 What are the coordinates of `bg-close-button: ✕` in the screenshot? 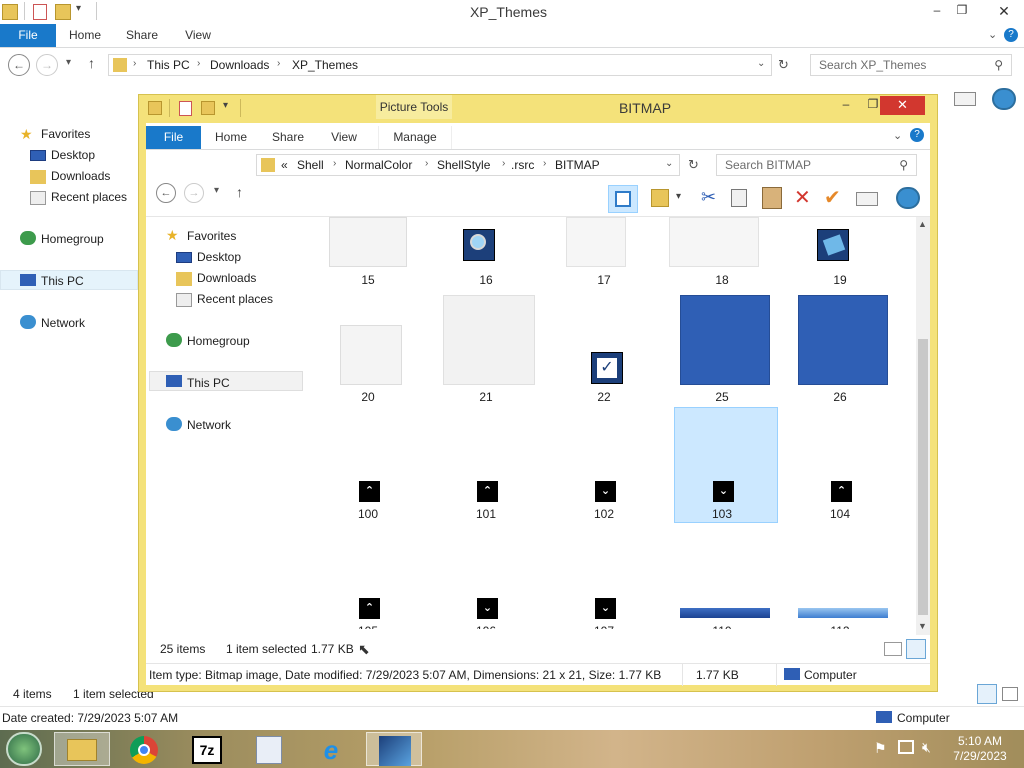 It's located at (1004, 11).